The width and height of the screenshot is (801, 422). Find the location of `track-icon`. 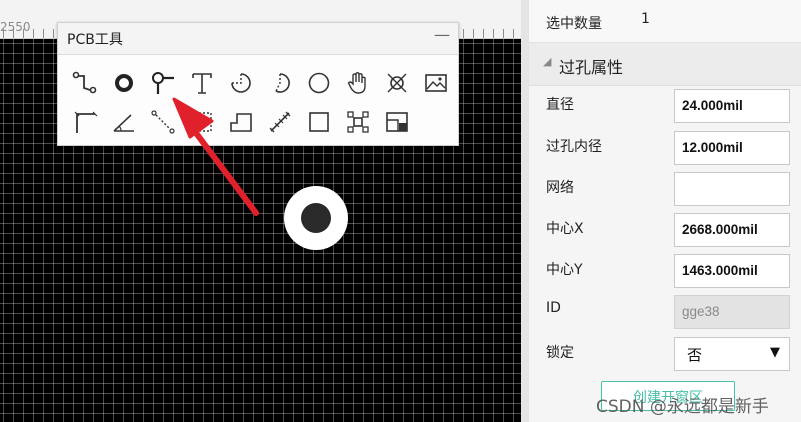

track-icon is located at coordinates (85, 83).